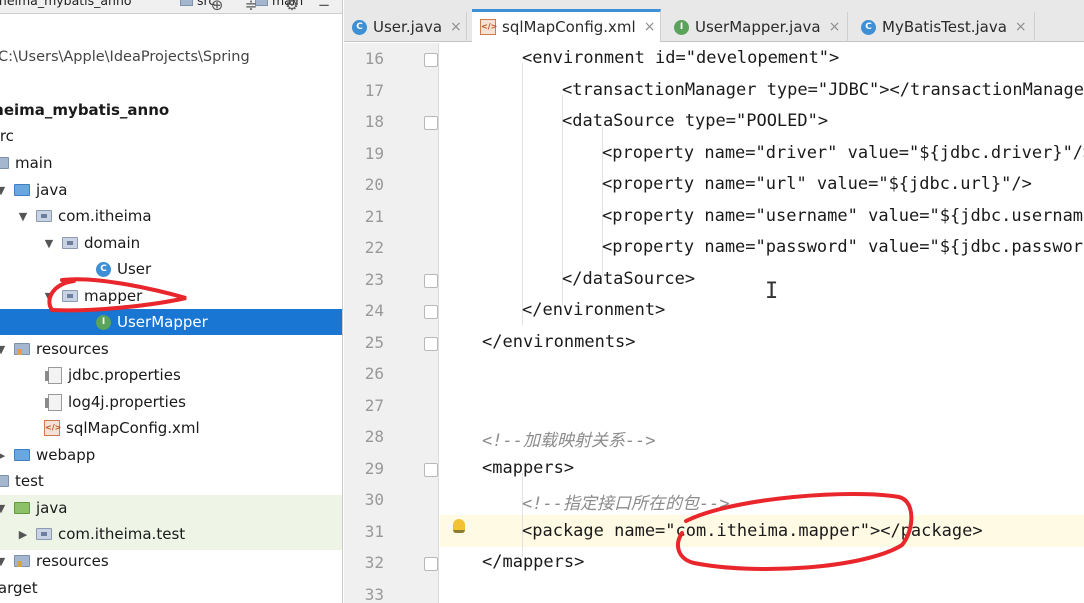 The image size is (1084, 603). What do you see at coordinates (374, 468) in the screenshot?
I see `line-number: 29` at bounding box center [374, 468].